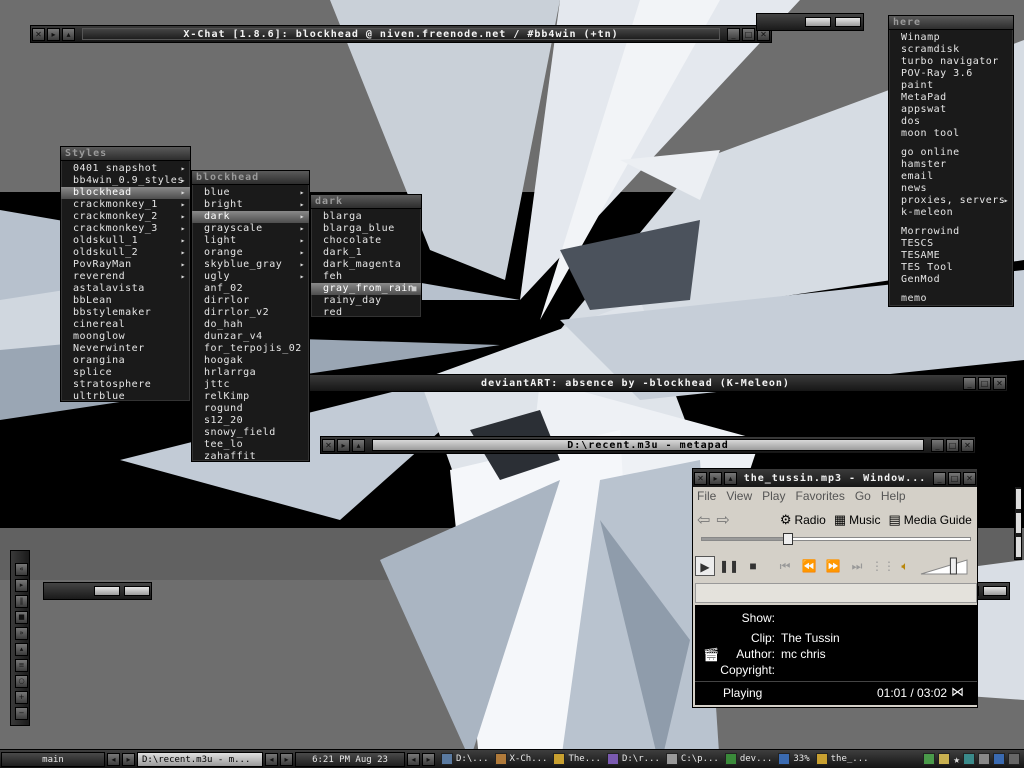 The width and height of the screenshot is (1024, 768). Describe the element at coordinates (999, 759) in the screenshot. I see `tray-globe-icon` at that location.